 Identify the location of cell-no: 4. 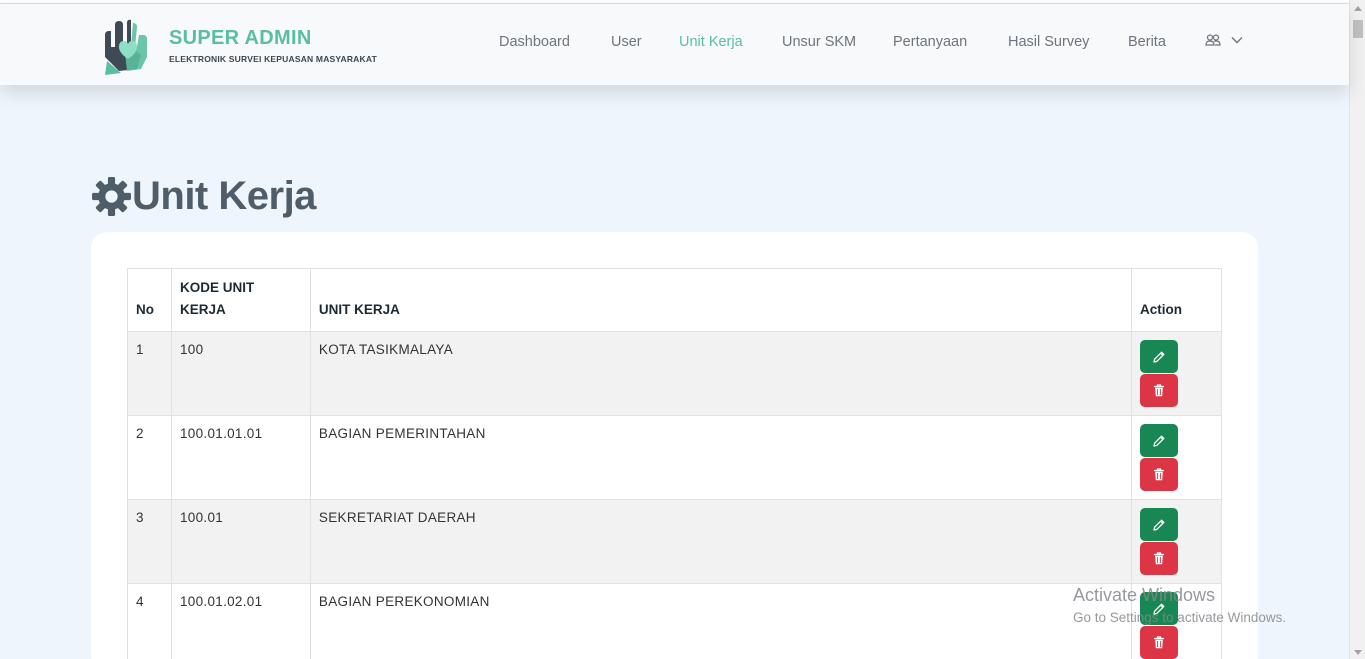
(149, 621).